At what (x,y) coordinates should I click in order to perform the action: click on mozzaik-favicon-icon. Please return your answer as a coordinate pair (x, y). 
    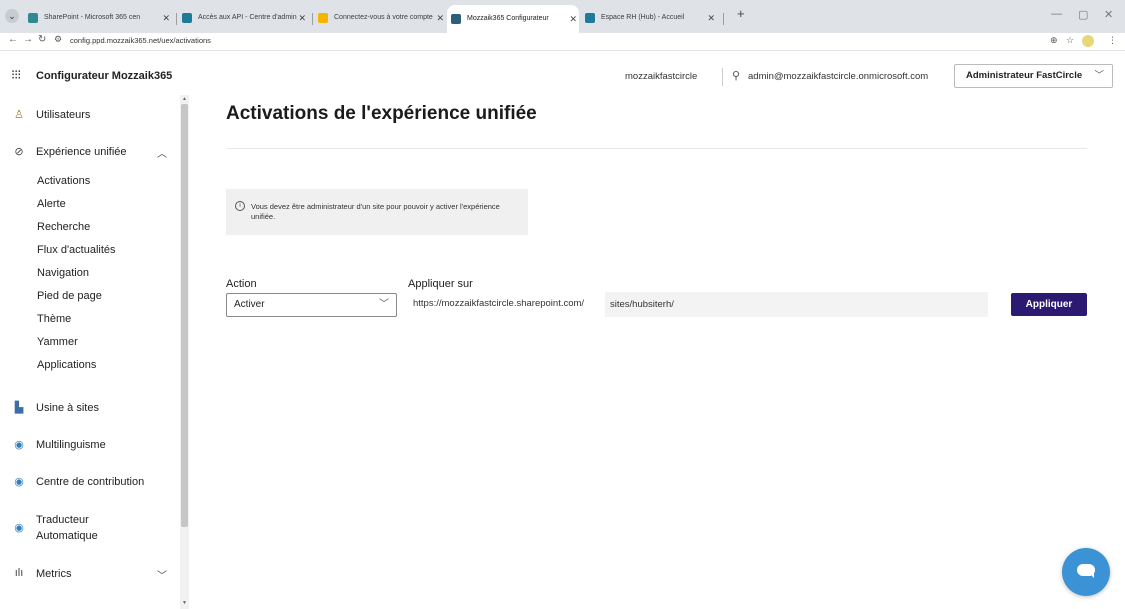
    Looking at the image, I should click on (456, 19).